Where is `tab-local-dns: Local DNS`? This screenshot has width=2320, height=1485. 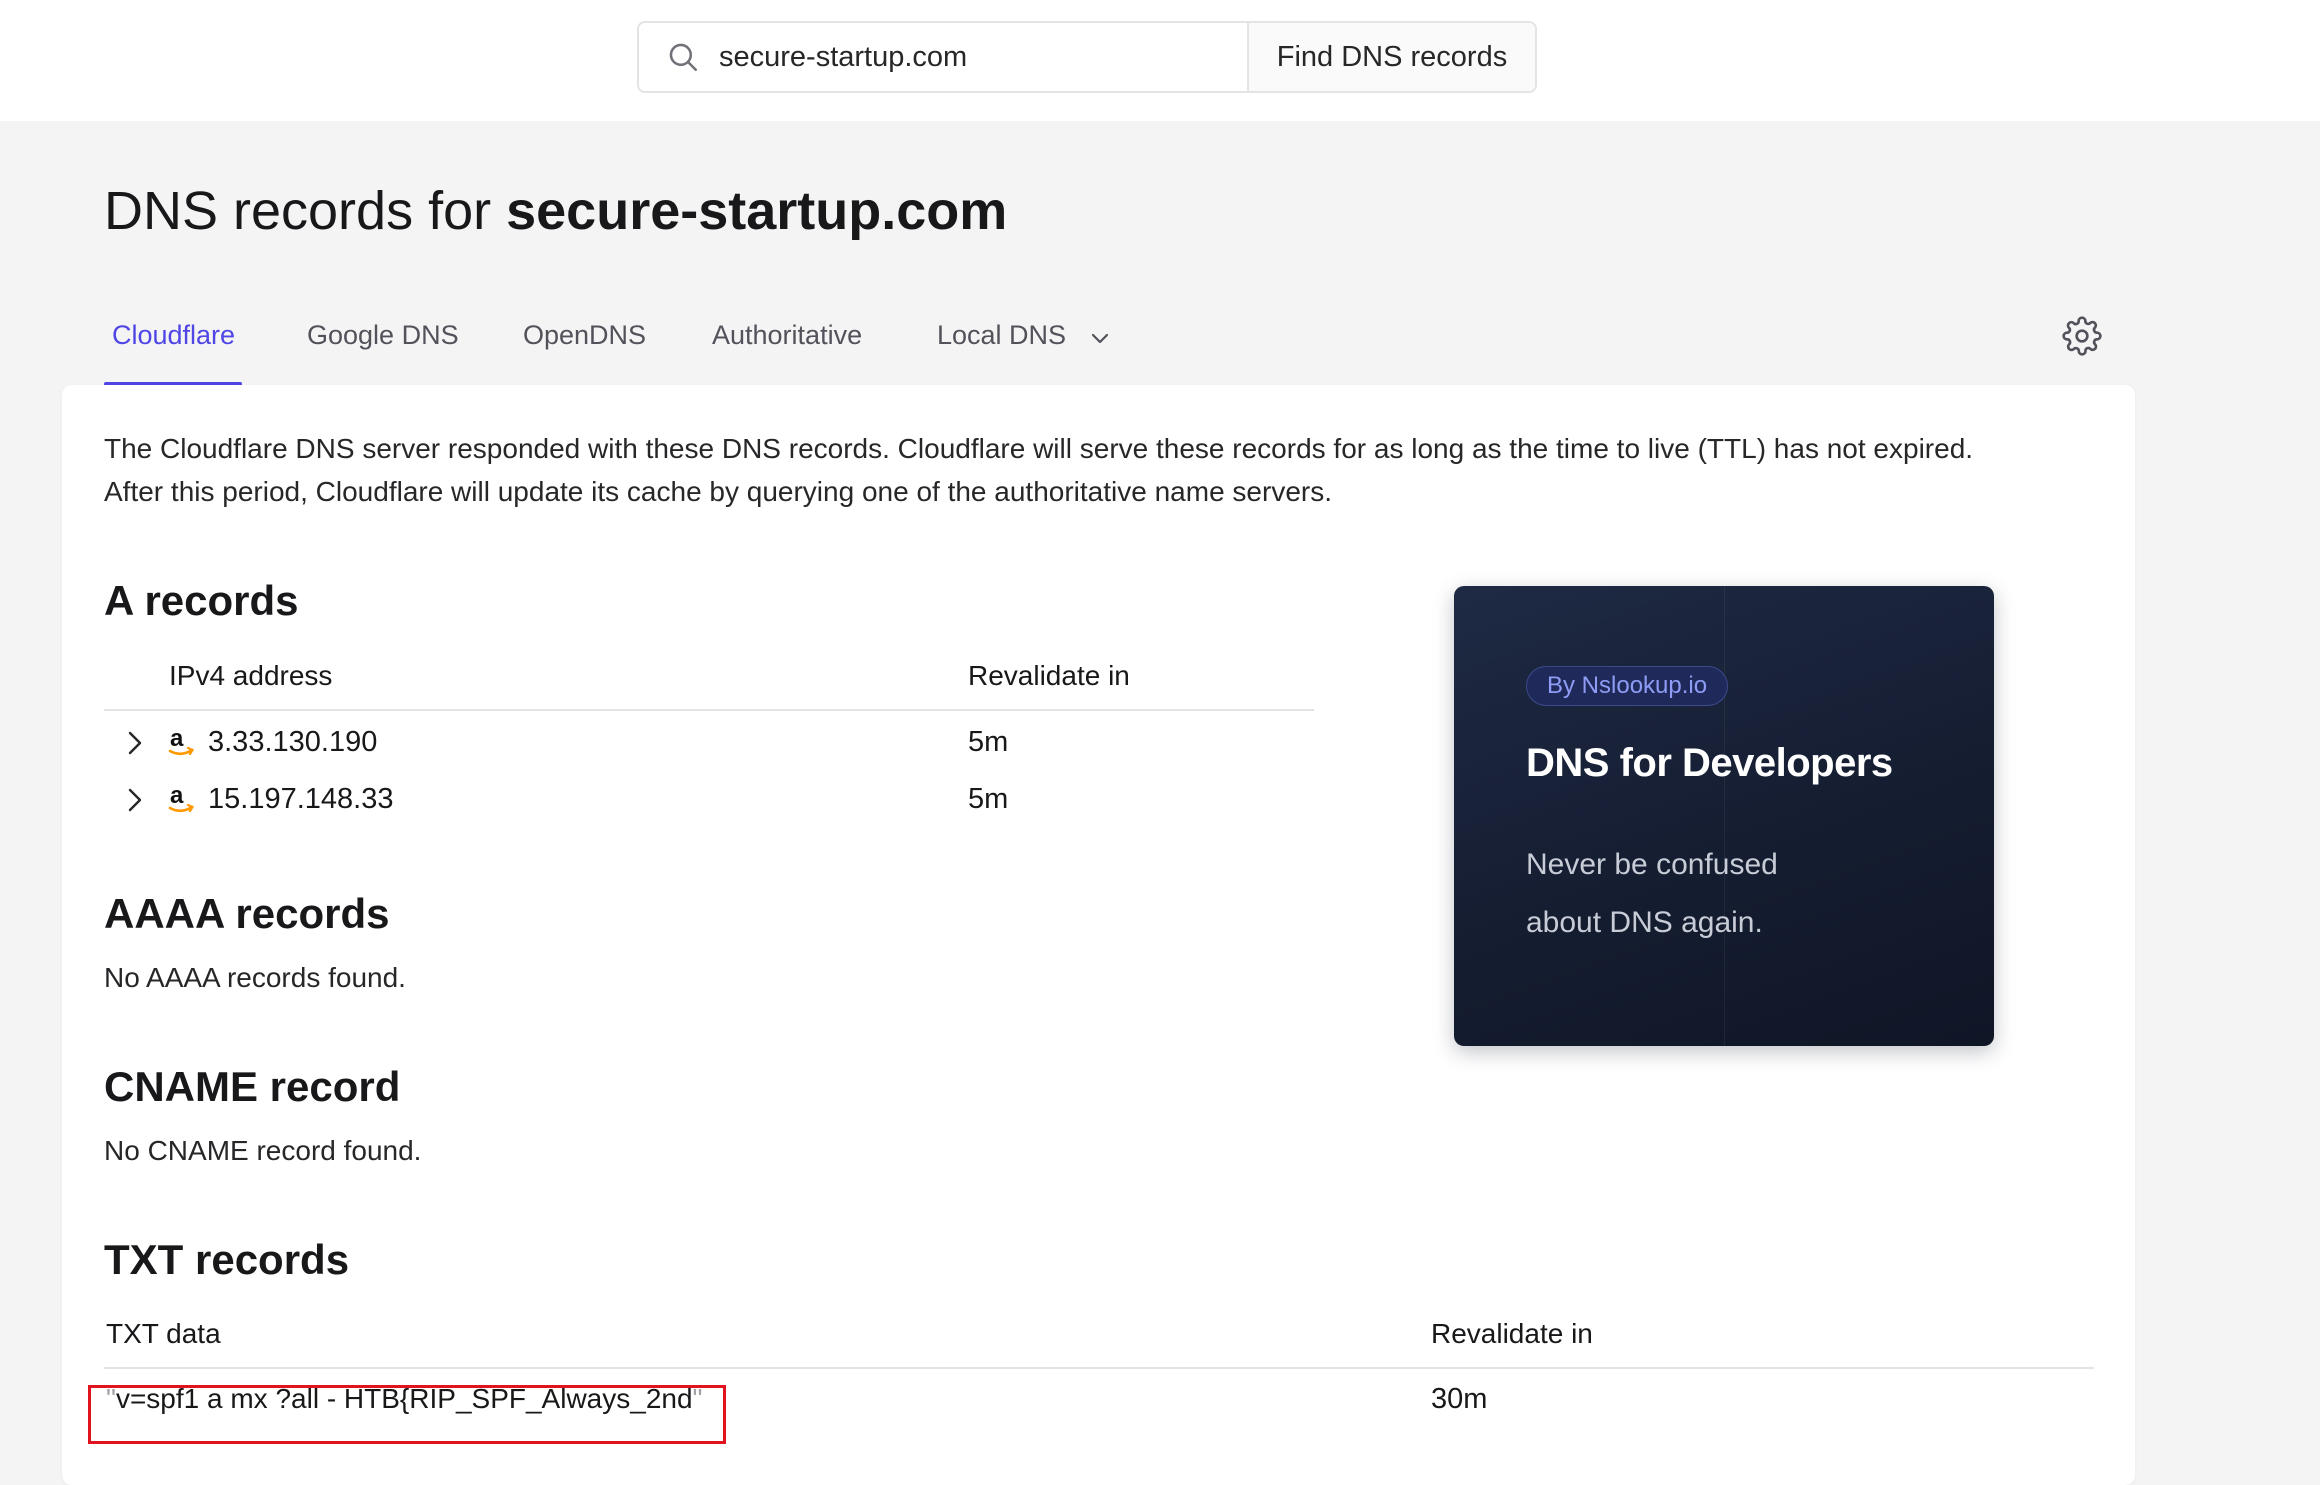 tab-local-dns: Local DNS is located at coordinates (1023, 343).